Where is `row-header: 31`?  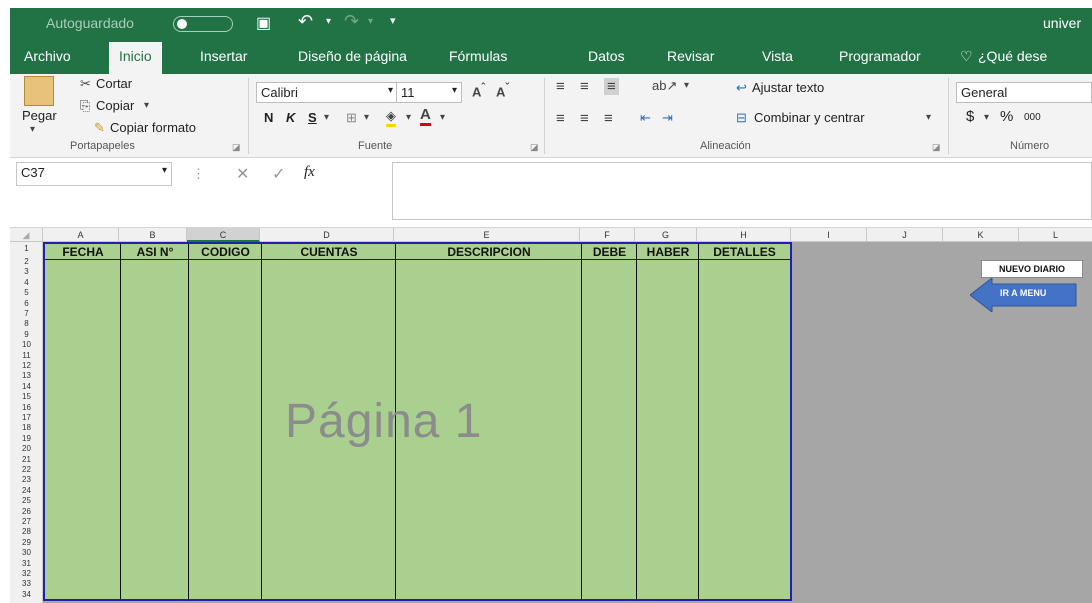
row-header: 31 is located at coordinates (26, 563).